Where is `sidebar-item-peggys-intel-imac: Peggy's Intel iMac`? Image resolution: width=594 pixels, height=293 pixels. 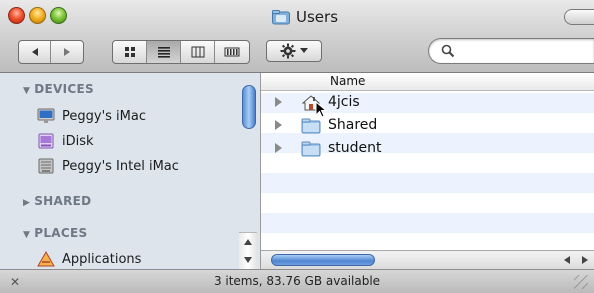
sidebar-item-peggys-intel-imac: Peggy's Intel iMac is located at coordinates (108, 166).